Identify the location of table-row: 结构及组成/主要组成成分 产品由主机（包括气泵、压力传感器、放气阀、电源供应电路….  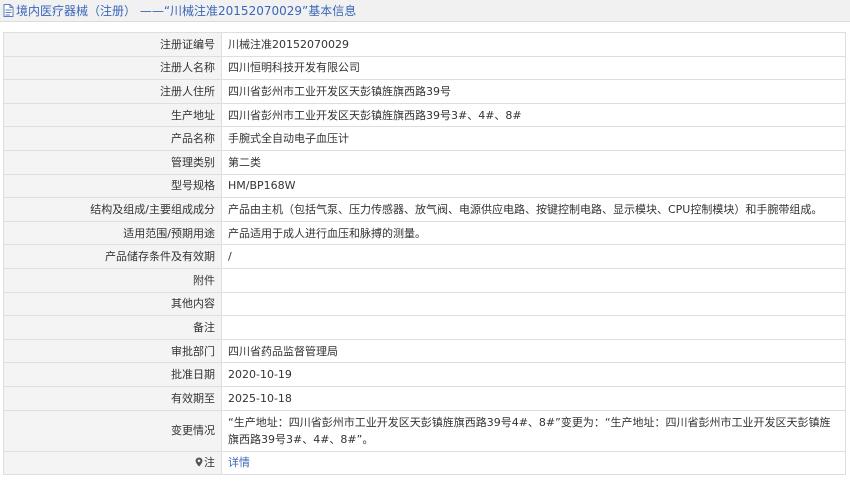
(424, 209).